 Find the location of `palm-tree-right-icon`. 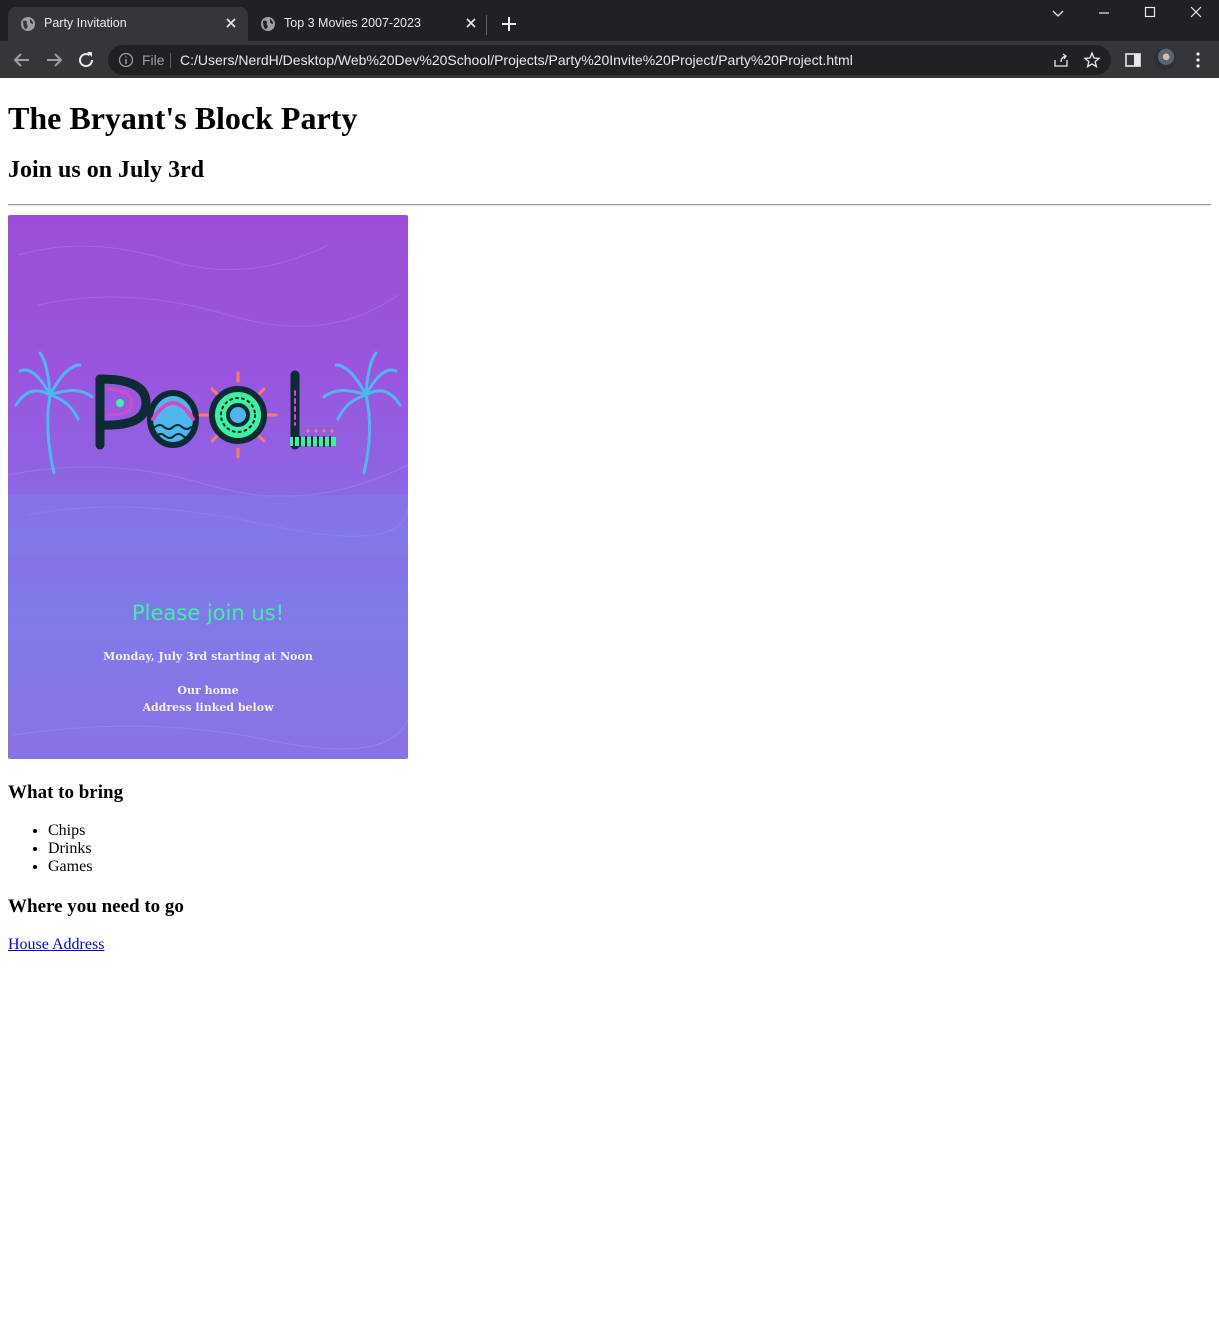

palm-tree-right-icon is located at coordinates (362, 413).